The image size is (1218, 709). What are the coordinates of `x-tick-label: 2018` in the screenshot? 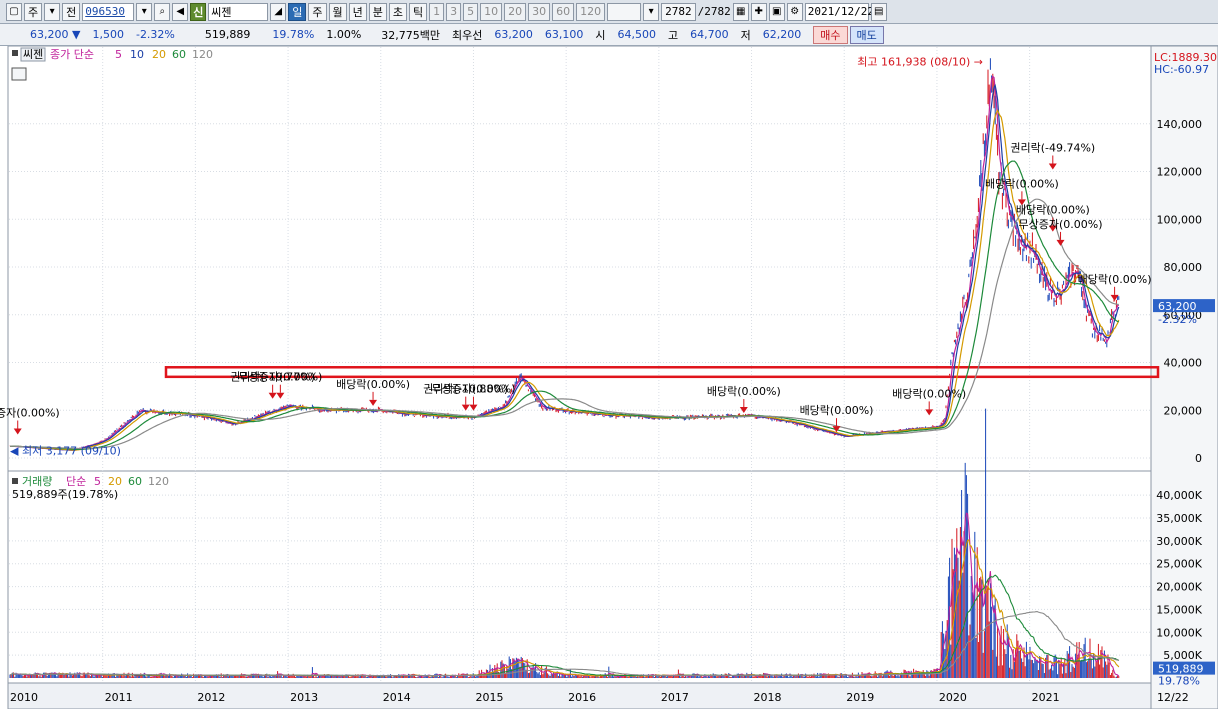 It's located at (768, 697).